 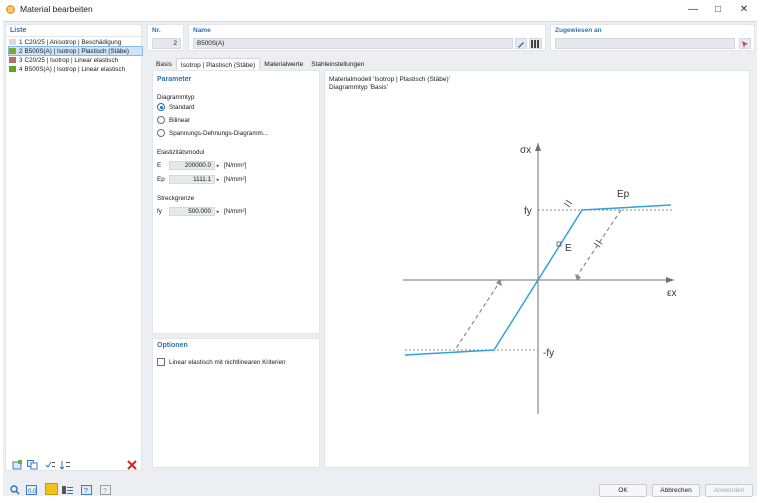 What do you see at coordinates (353, 43) in the screenshot?
I see `name-field: B500S(A)` at bounding box center [353, 43].